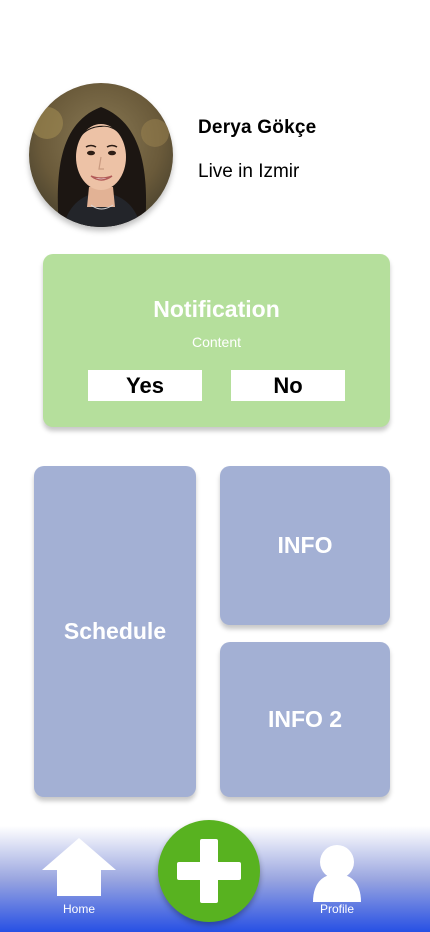 The width and height of the screenshot is (430, 932). What do you see at coordinates (249, 171) in the screenshot?
I see `user-location: Live in Izmir` at bounding box center [249, 171].